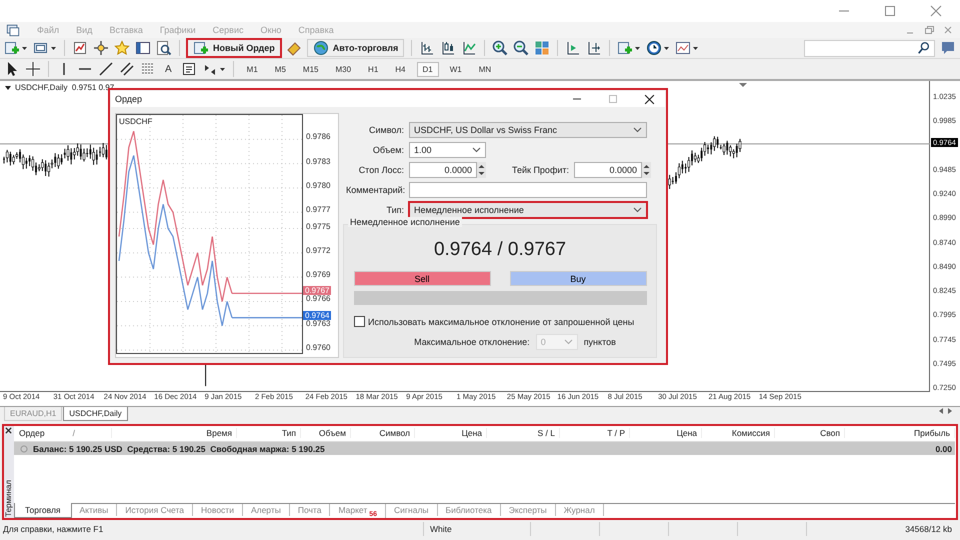  Describe the element at coordinates (174, 433) in the screenshot. I see `column-header: Время` at that location.